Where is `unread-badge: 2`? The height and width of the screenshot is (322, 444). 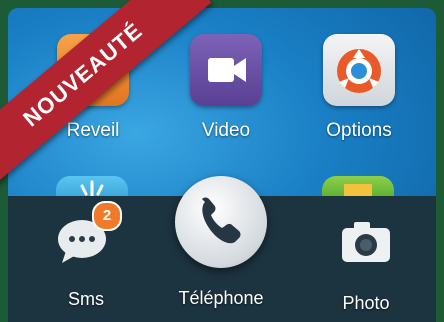
unread-badge: 2 is located at coordinates (107, 216).